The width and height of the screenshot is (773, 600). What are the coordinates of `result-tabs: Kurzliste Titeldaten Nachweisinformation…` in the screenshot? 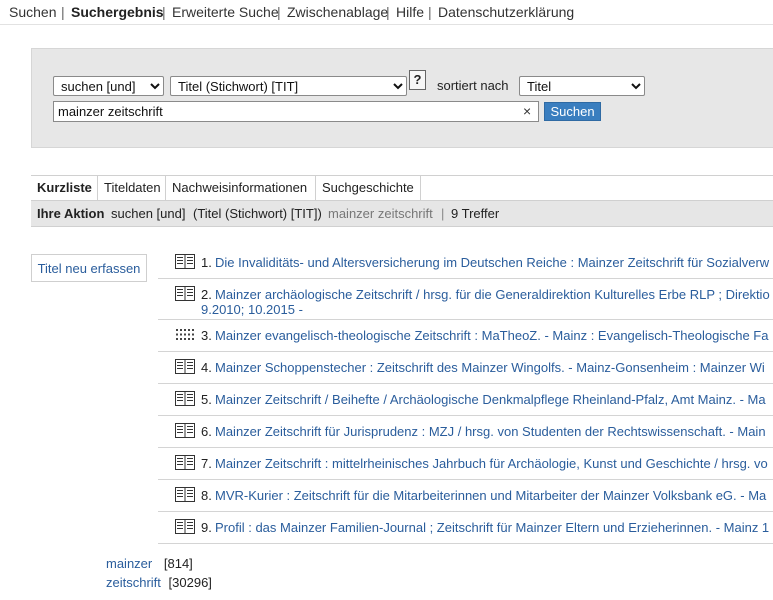 It's located at (402, 188).